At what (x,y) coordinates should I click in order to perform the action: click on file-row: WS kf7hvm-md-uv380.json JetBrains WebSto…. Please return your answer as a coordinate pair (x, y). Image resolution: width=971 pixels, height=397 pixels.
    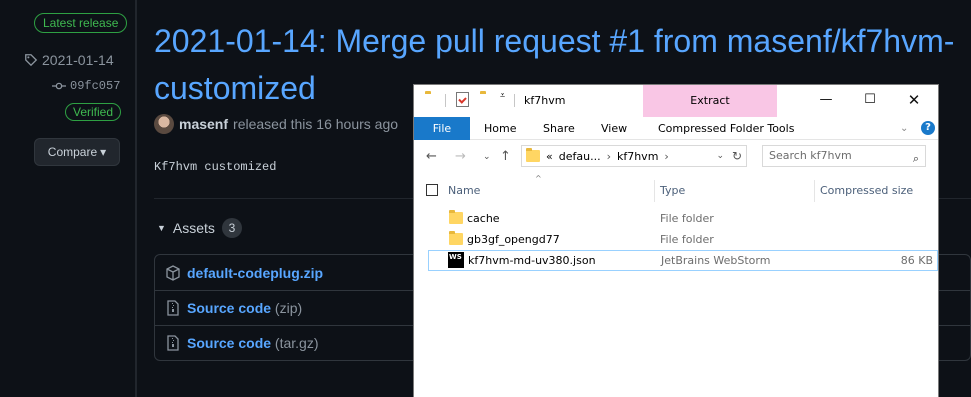
    Looking at the image, I should click on (683, 260).